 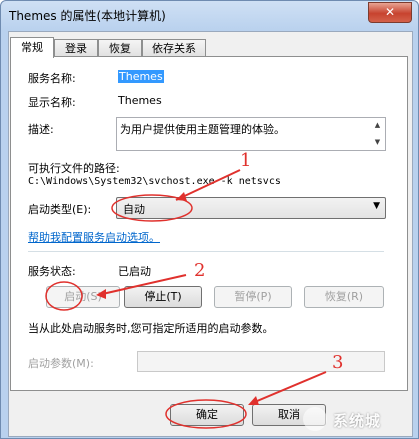 I want to click on watermark-text: 系统城, so click(x=357, y=421).